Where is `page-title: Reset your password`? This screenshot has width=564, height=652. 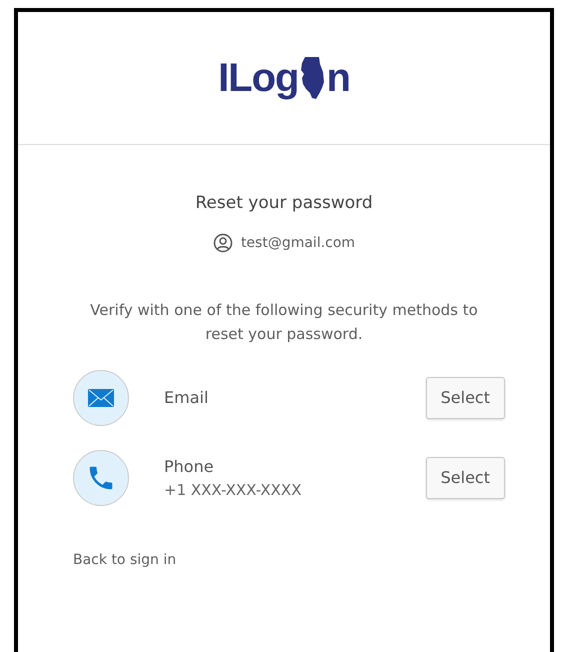 page-title: Reset your password is located at coordinates (284, 203).